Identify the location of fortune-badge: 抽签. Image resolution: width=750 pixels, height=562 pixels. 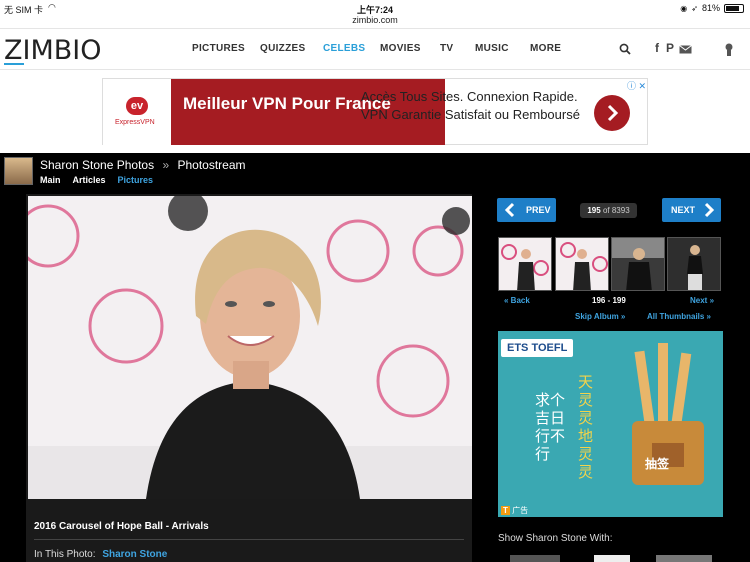
(657, 464).